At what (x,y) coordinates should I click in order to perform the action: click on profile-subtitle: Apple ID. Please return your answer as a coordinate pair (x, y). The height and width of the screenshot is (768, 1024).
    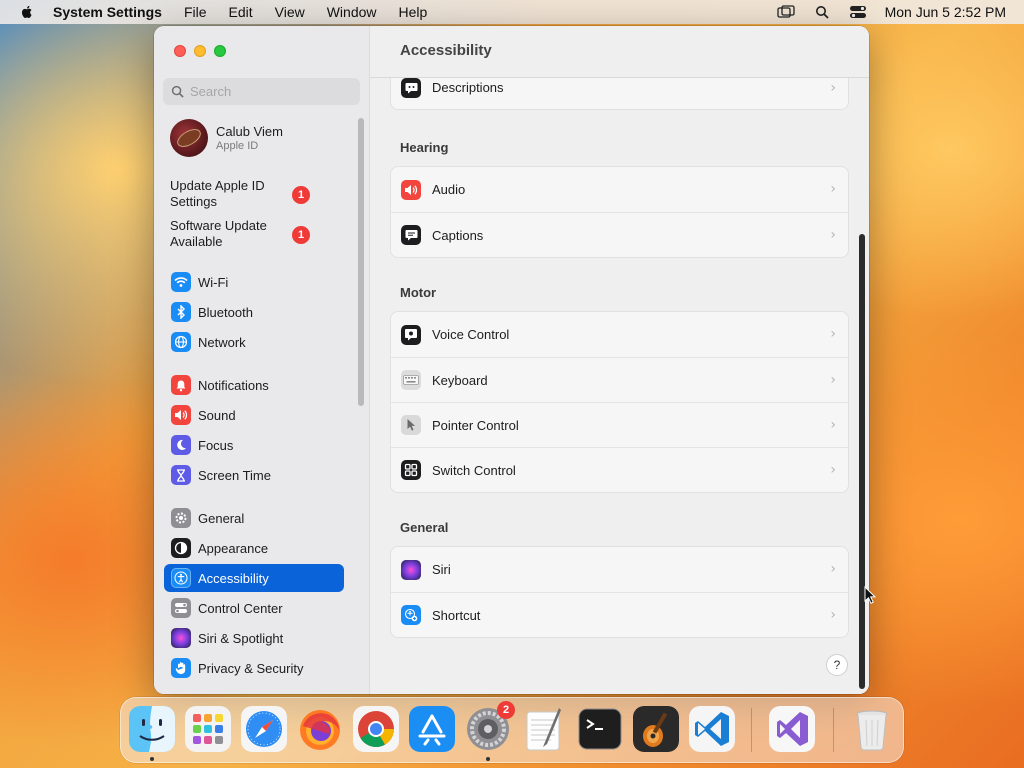
    Looking at the image, I should click on (237, 146).